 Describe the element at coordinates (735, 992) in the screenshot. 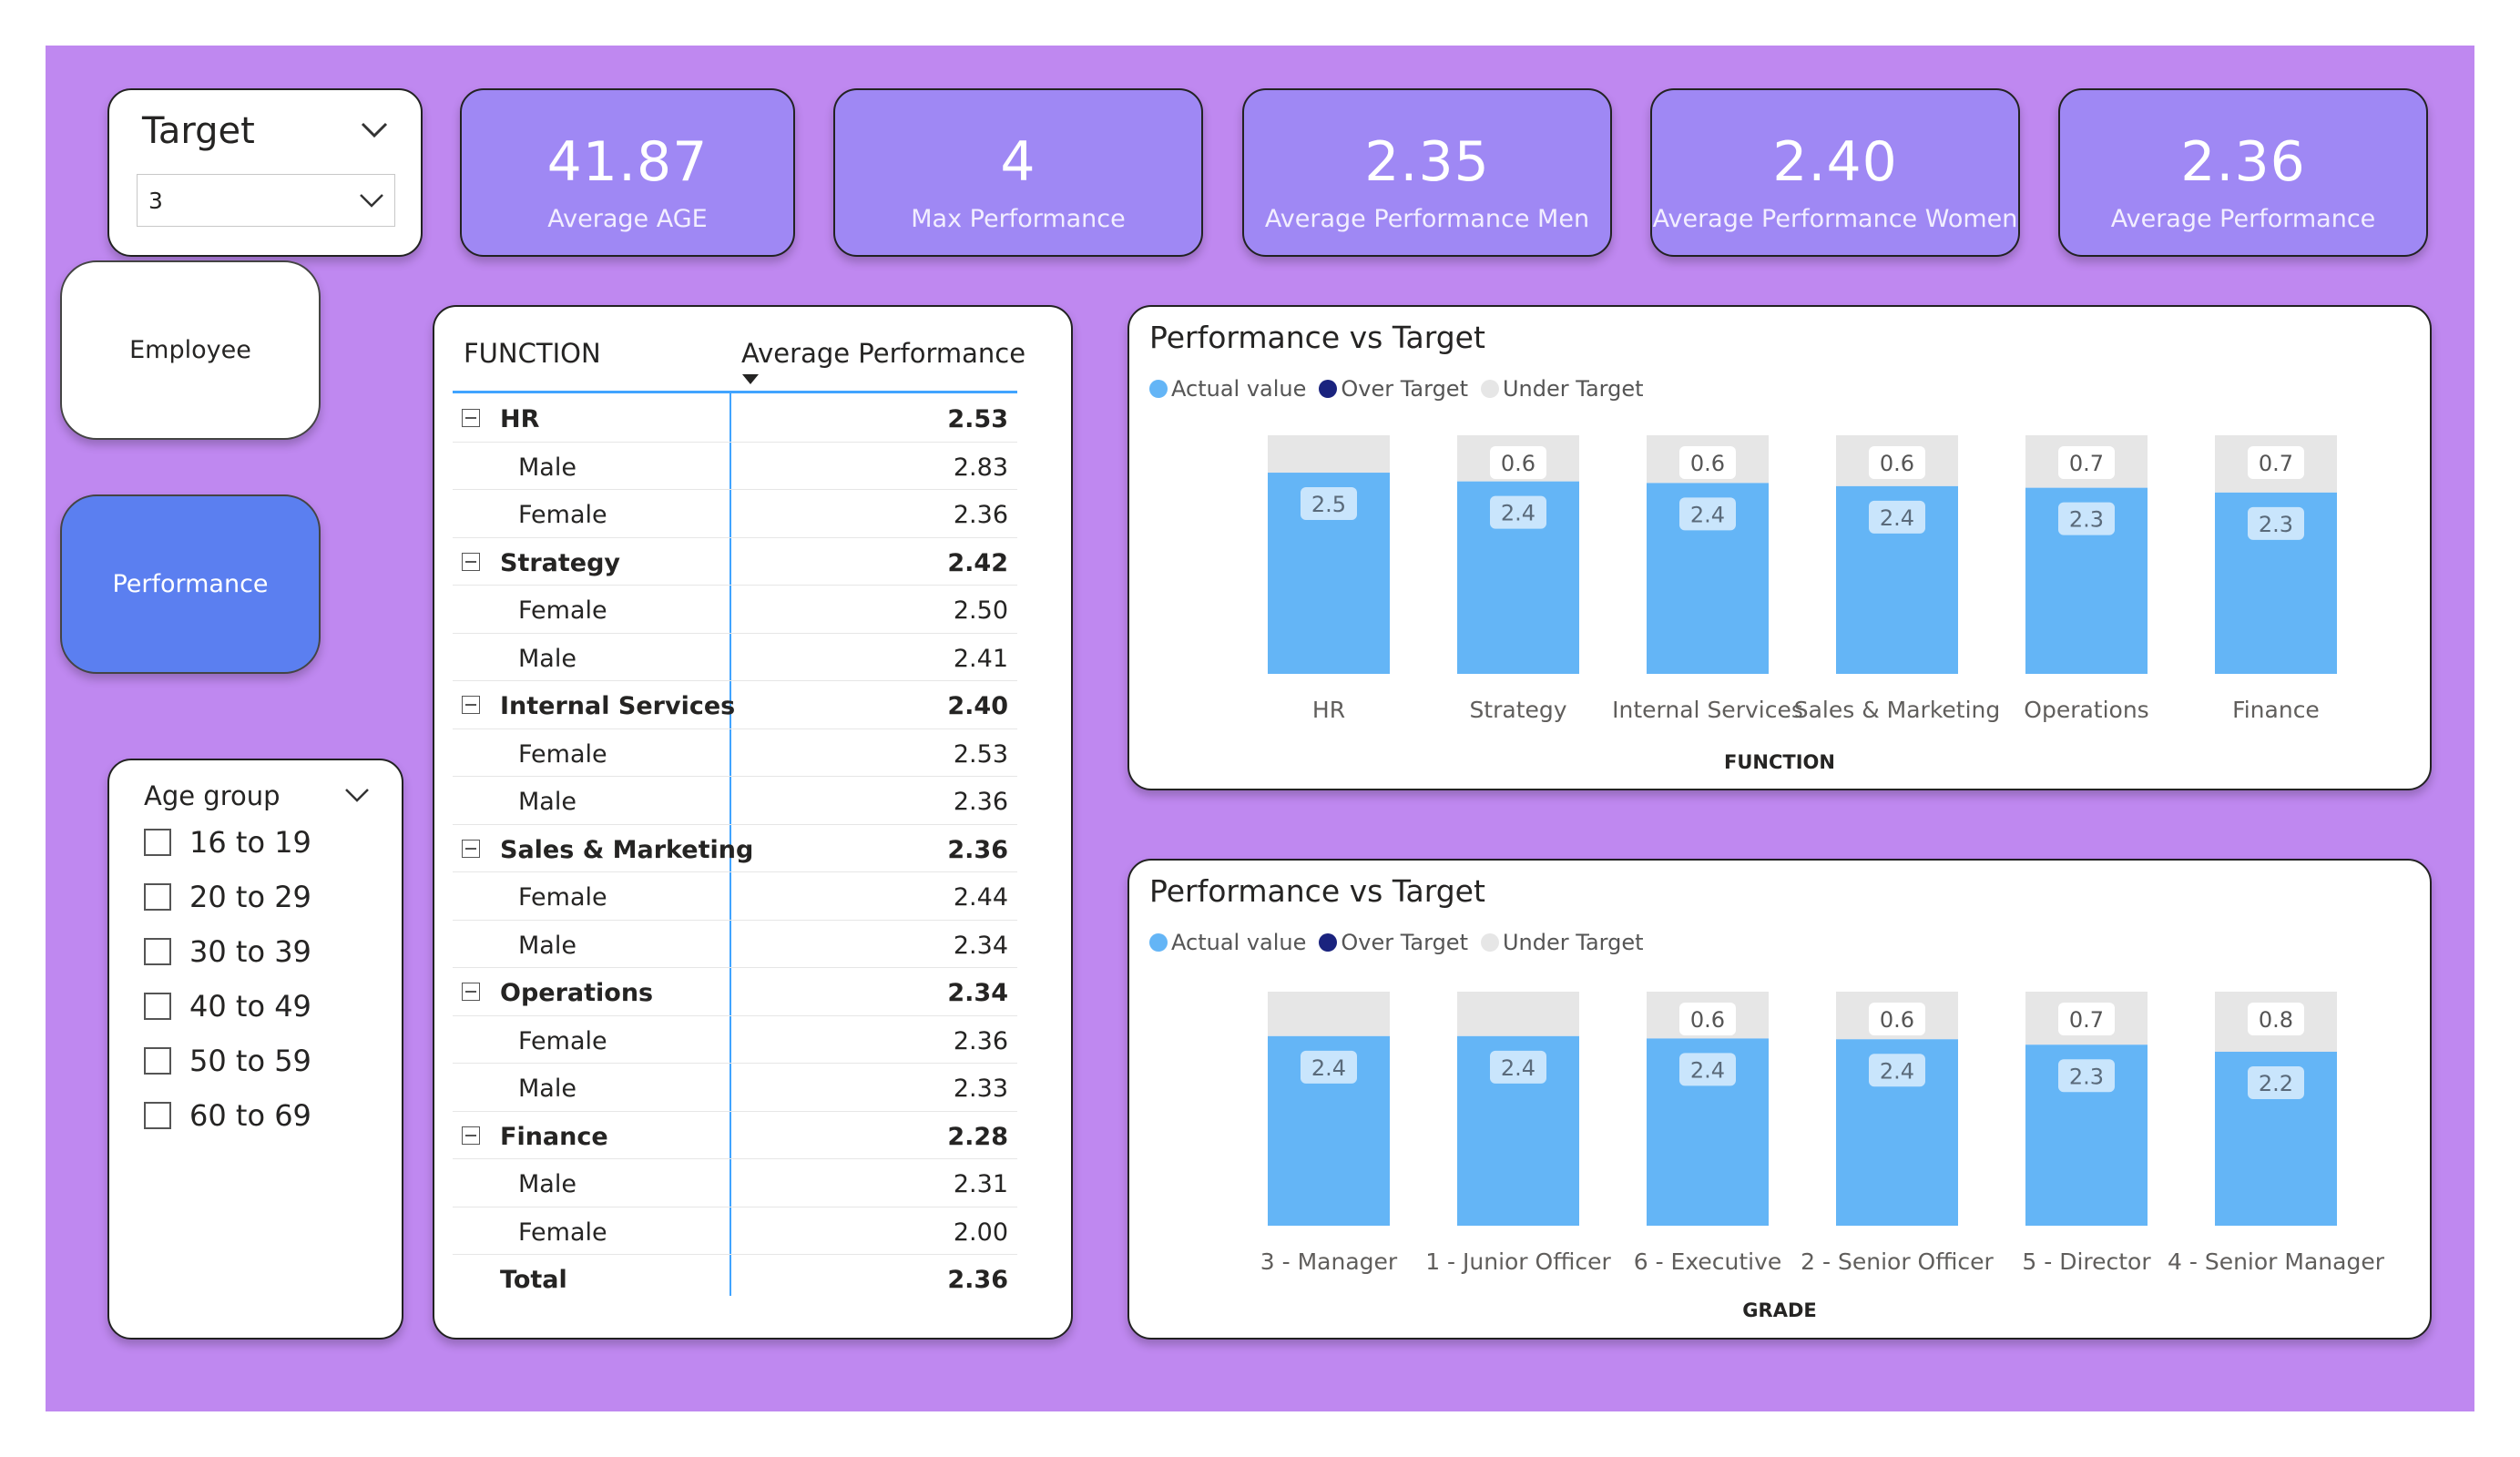

I see `matrix-group-row: Operations 2.34` at that location.